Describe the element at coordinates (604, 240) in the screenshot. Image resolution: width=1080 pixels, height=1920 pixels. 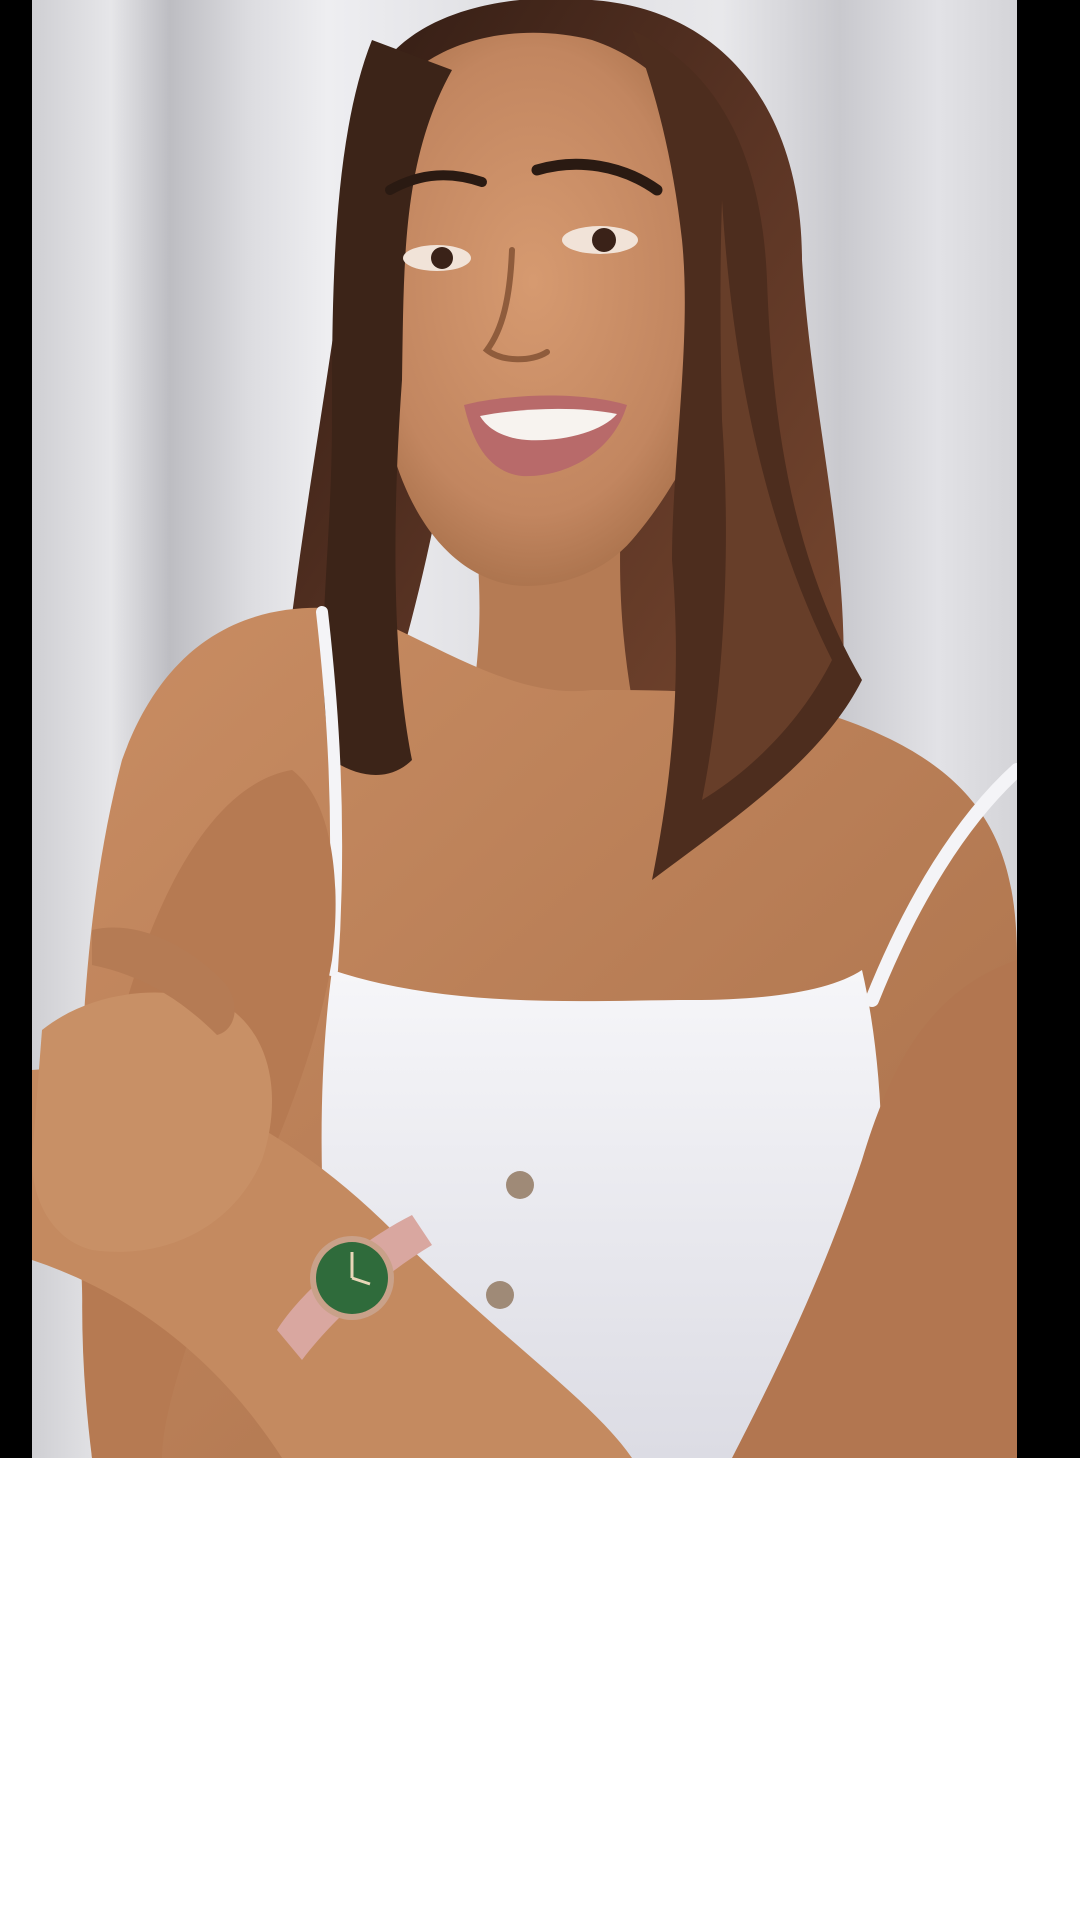
I see `right-iris` at that location.